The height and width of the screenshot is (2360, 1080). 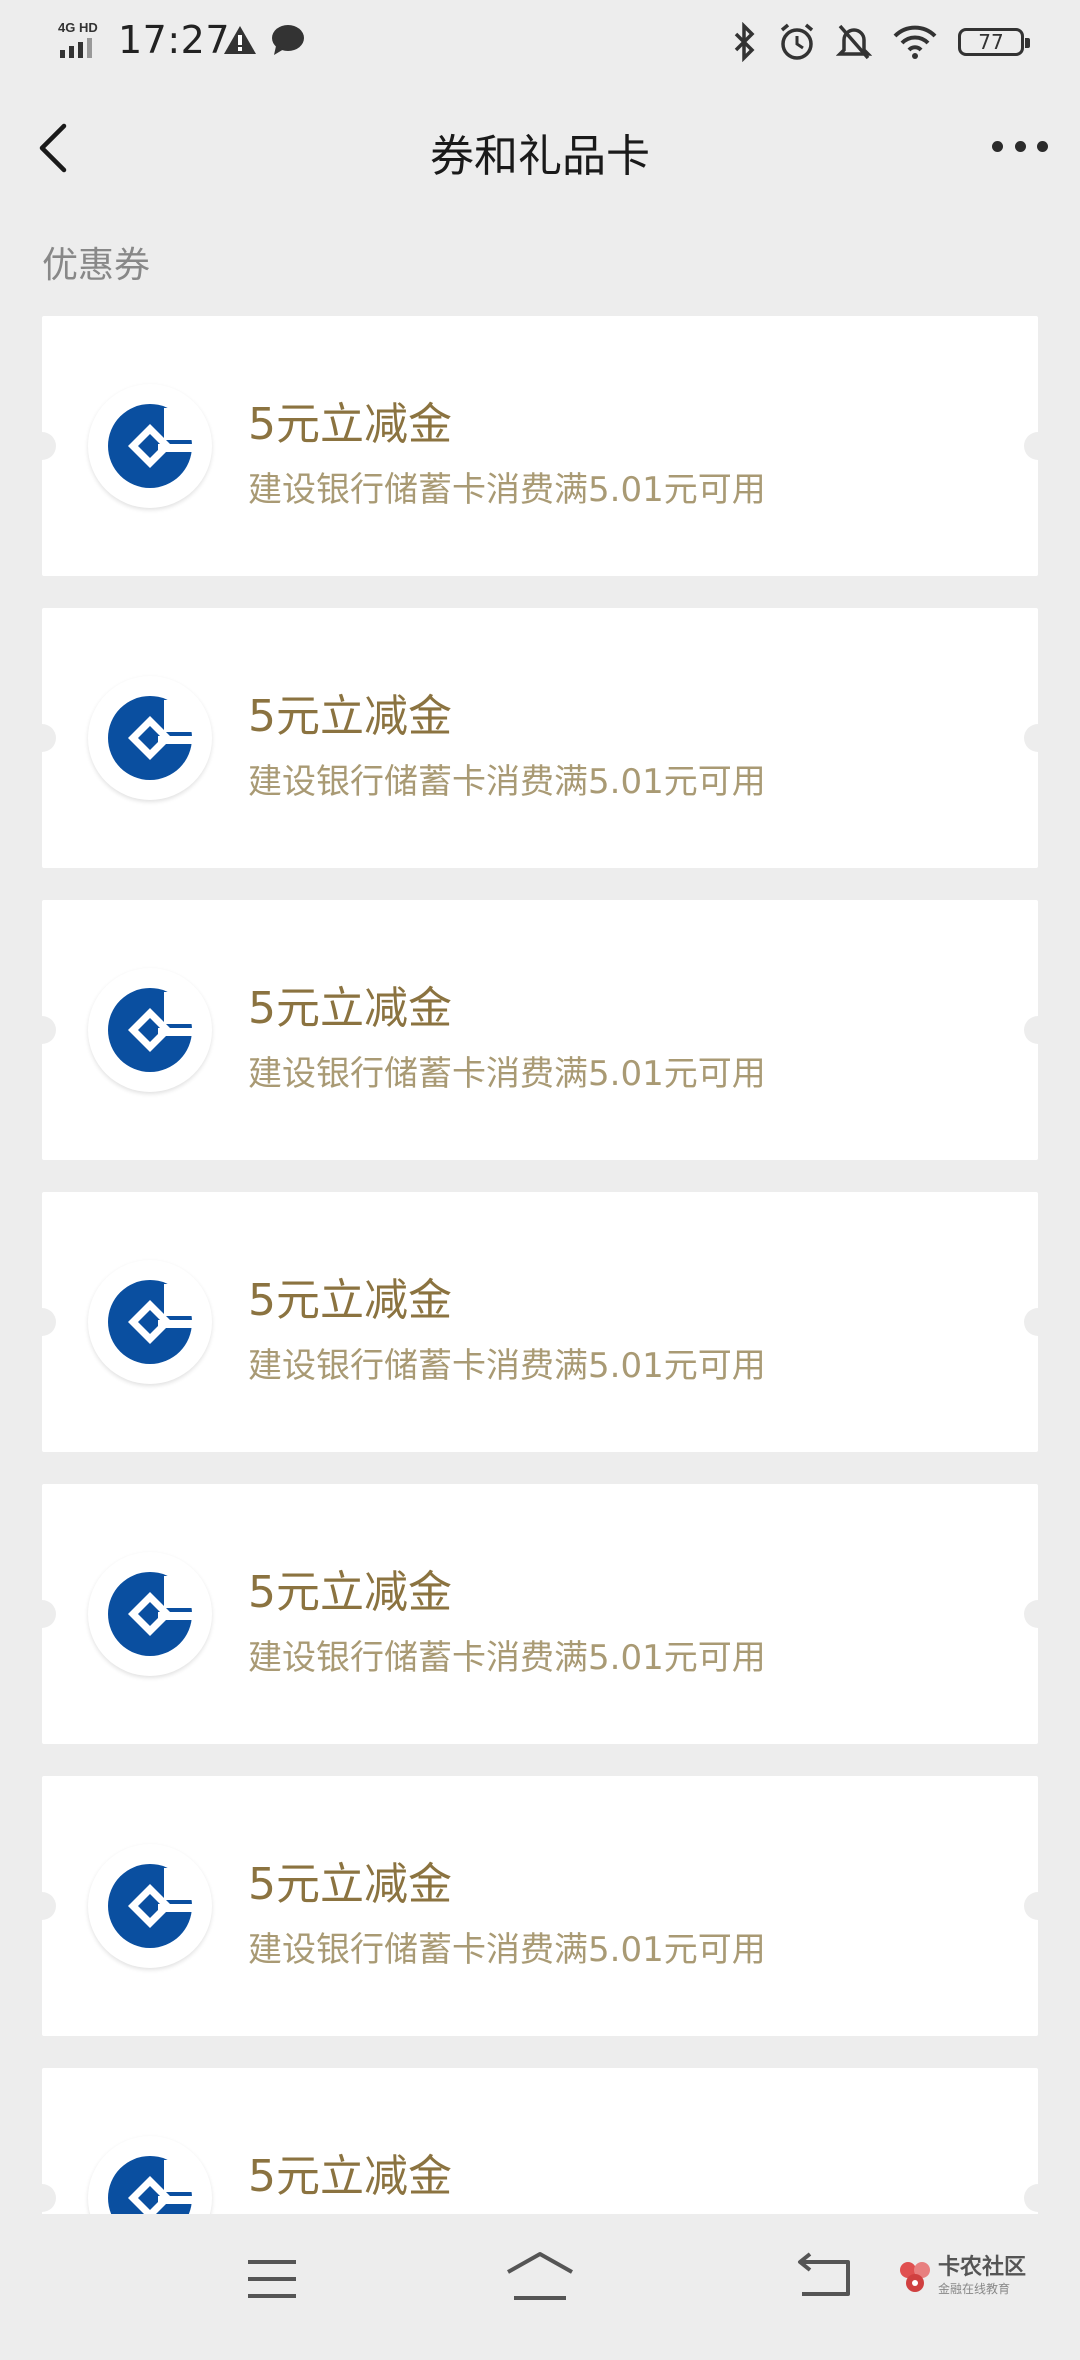 I want to click on menu-icon, so click(x=272, y=2279).